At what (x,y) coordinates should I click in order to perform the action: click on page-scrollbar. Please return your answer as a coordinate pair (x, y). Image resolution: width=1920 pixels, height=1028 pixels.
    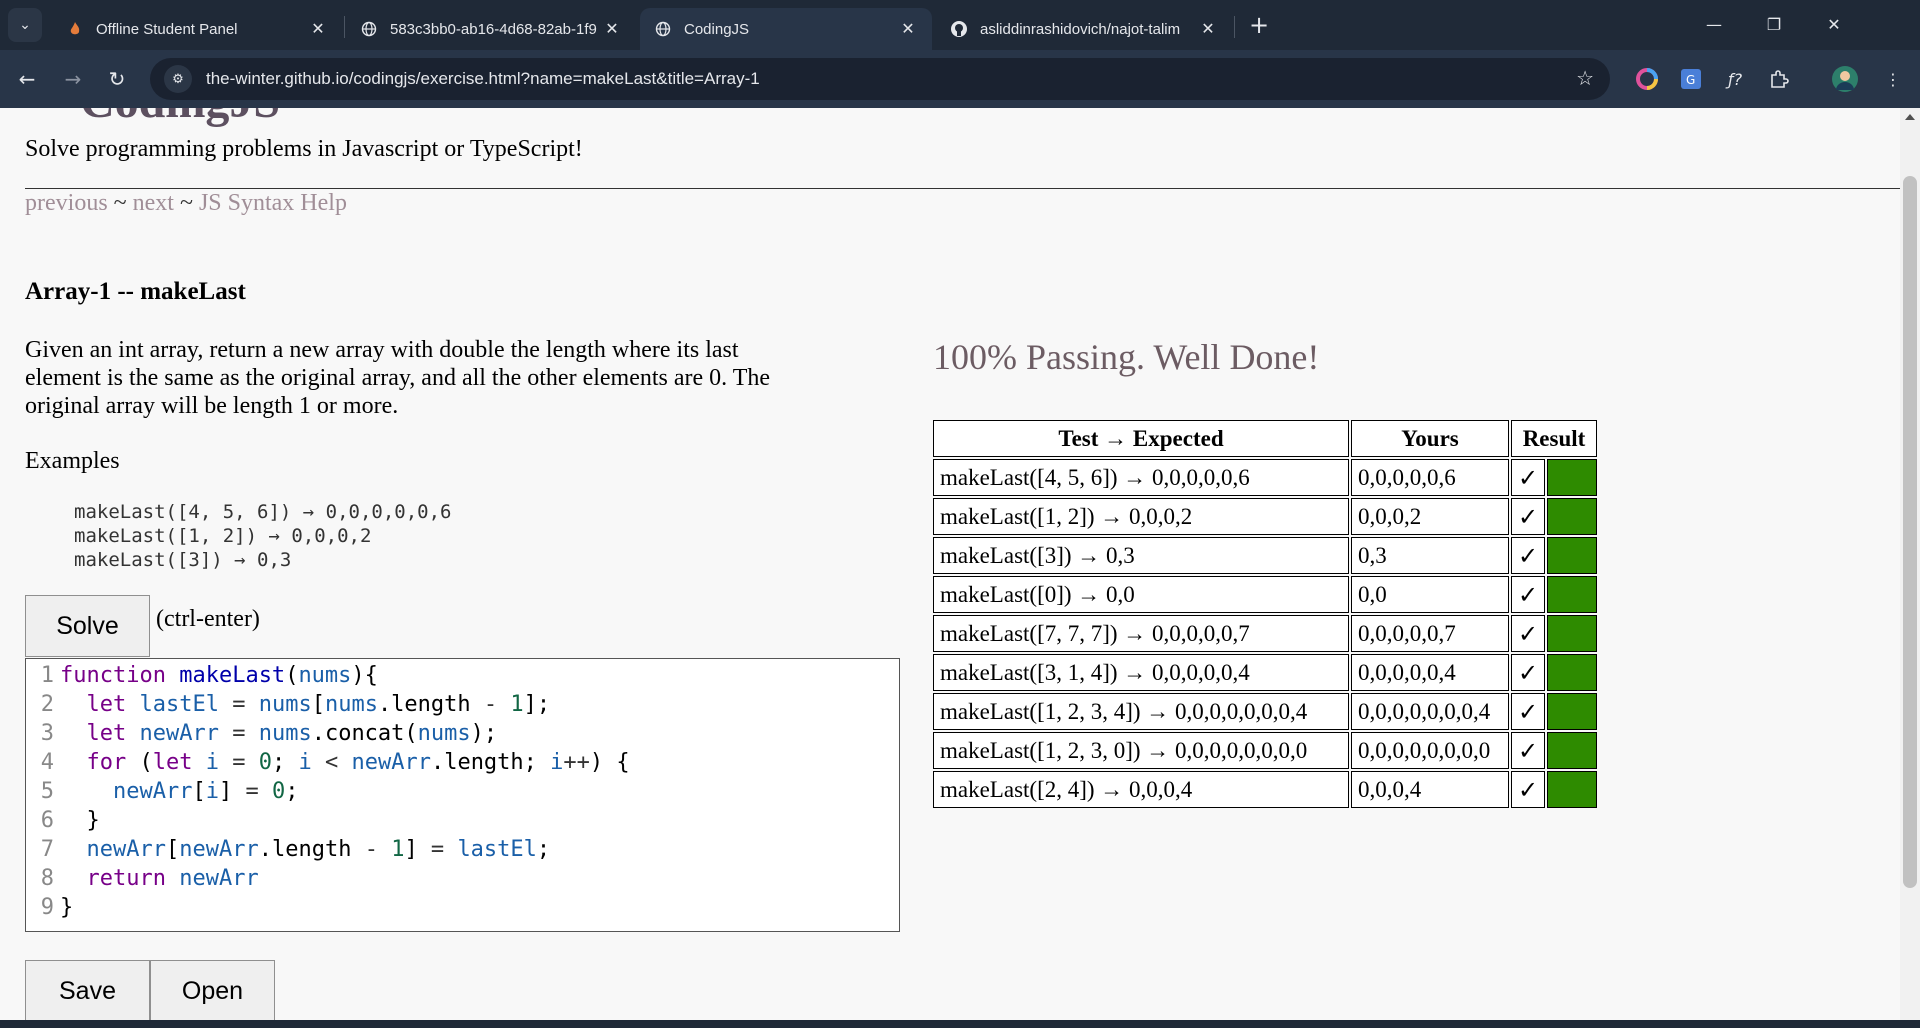
    Looking at the image, I should click on (1910, 564).